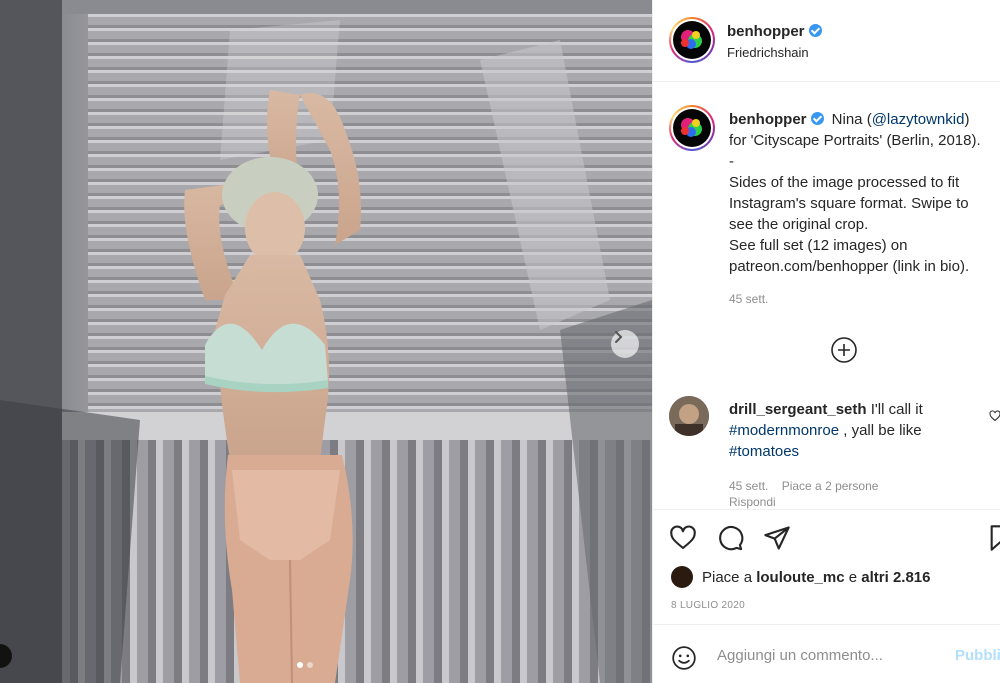 The width and height of the screenshot is (1000, 683). What do you see at coordinates (731, 161) in the screenshot?
I see `caption-line: -` at bounding box center [731, 161].